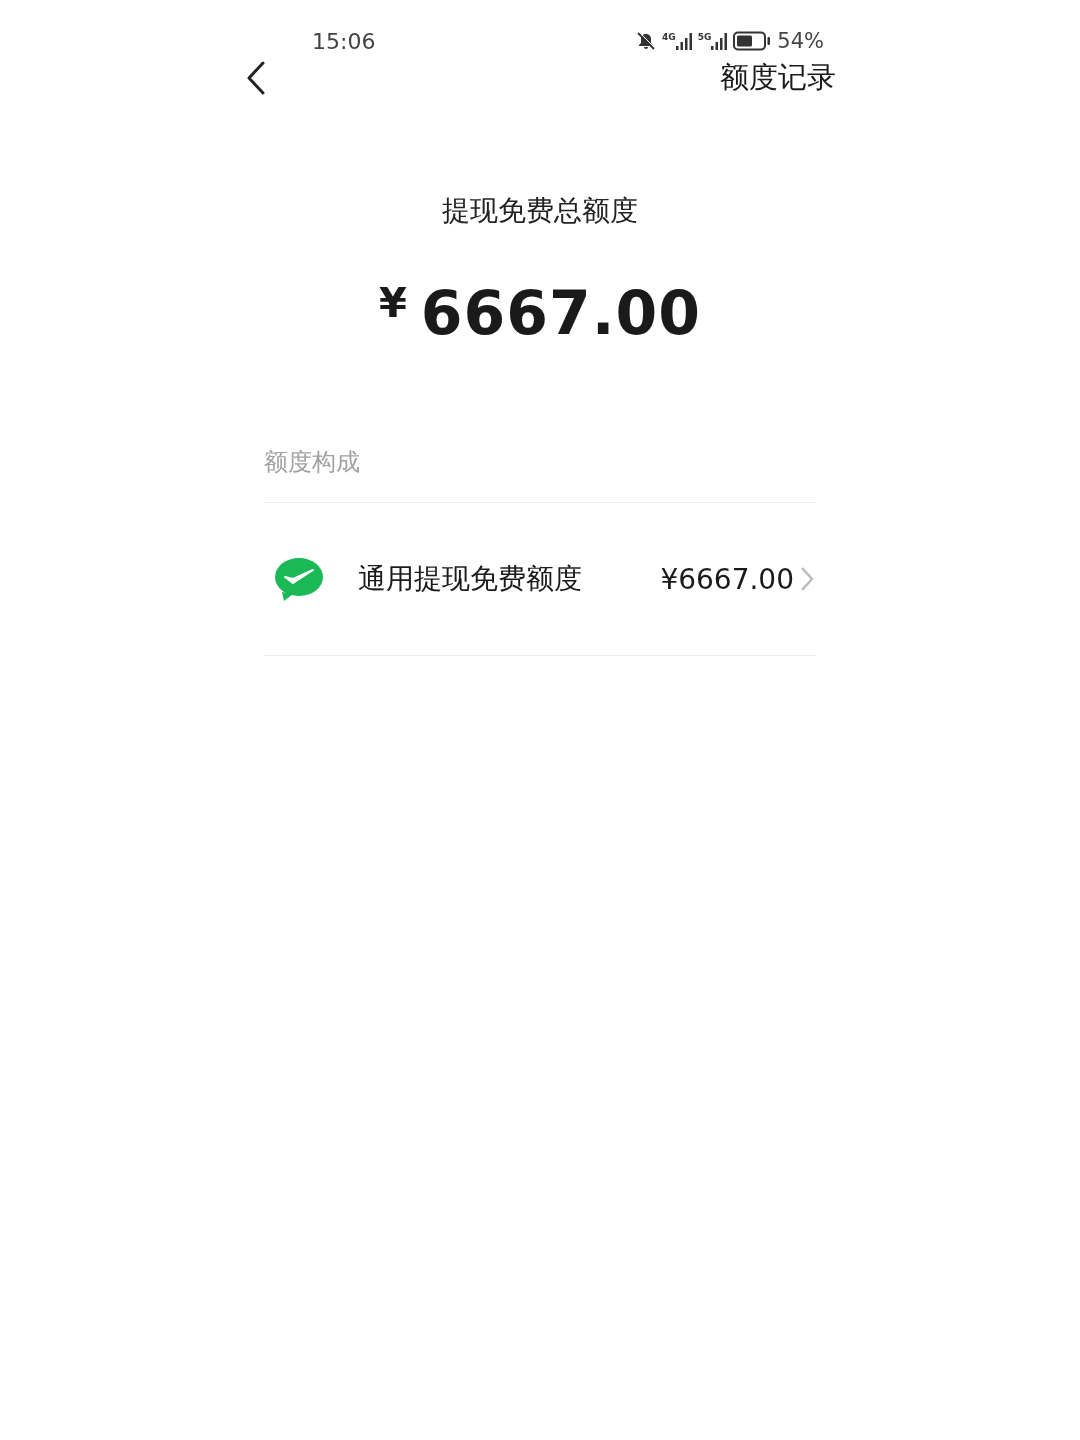  What do you see at coordinates (256, 78) in the screenshot?
I see `back-icon` at bounding box center [256, 78].